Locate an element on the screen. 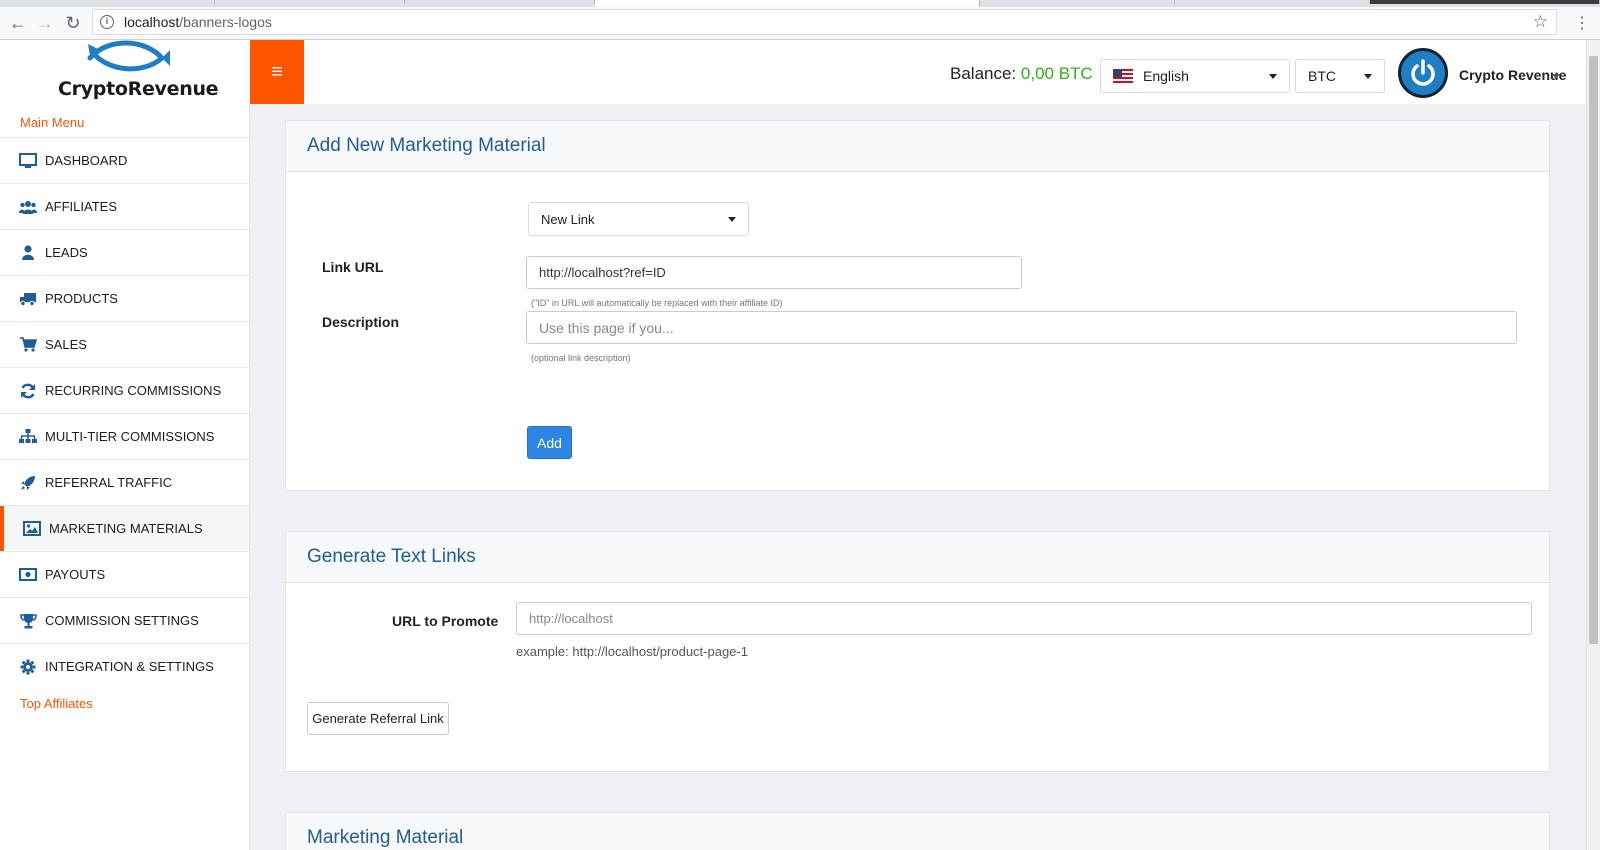 This screenshot has width=1600, height=850. power-icon is located at coordinates (1423, 72).